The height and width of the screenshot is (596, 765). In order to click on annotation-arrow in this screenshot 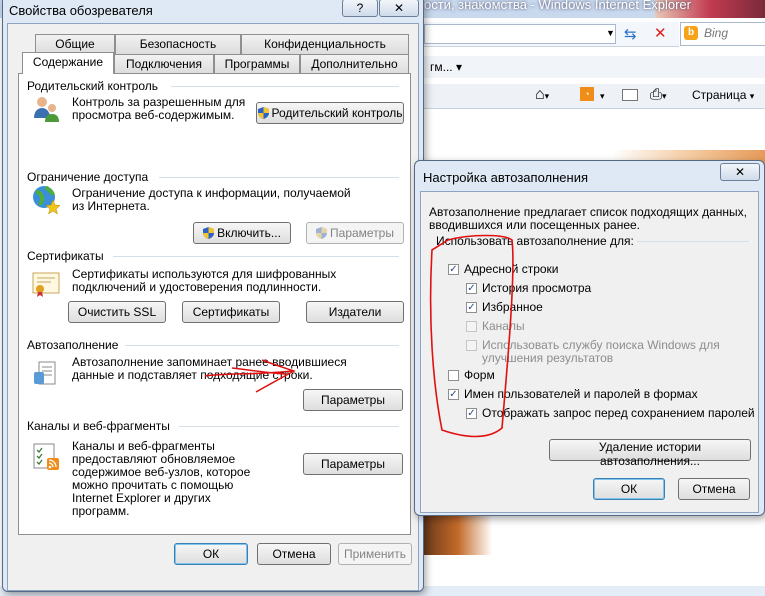, I will do `click(250, 376)`.